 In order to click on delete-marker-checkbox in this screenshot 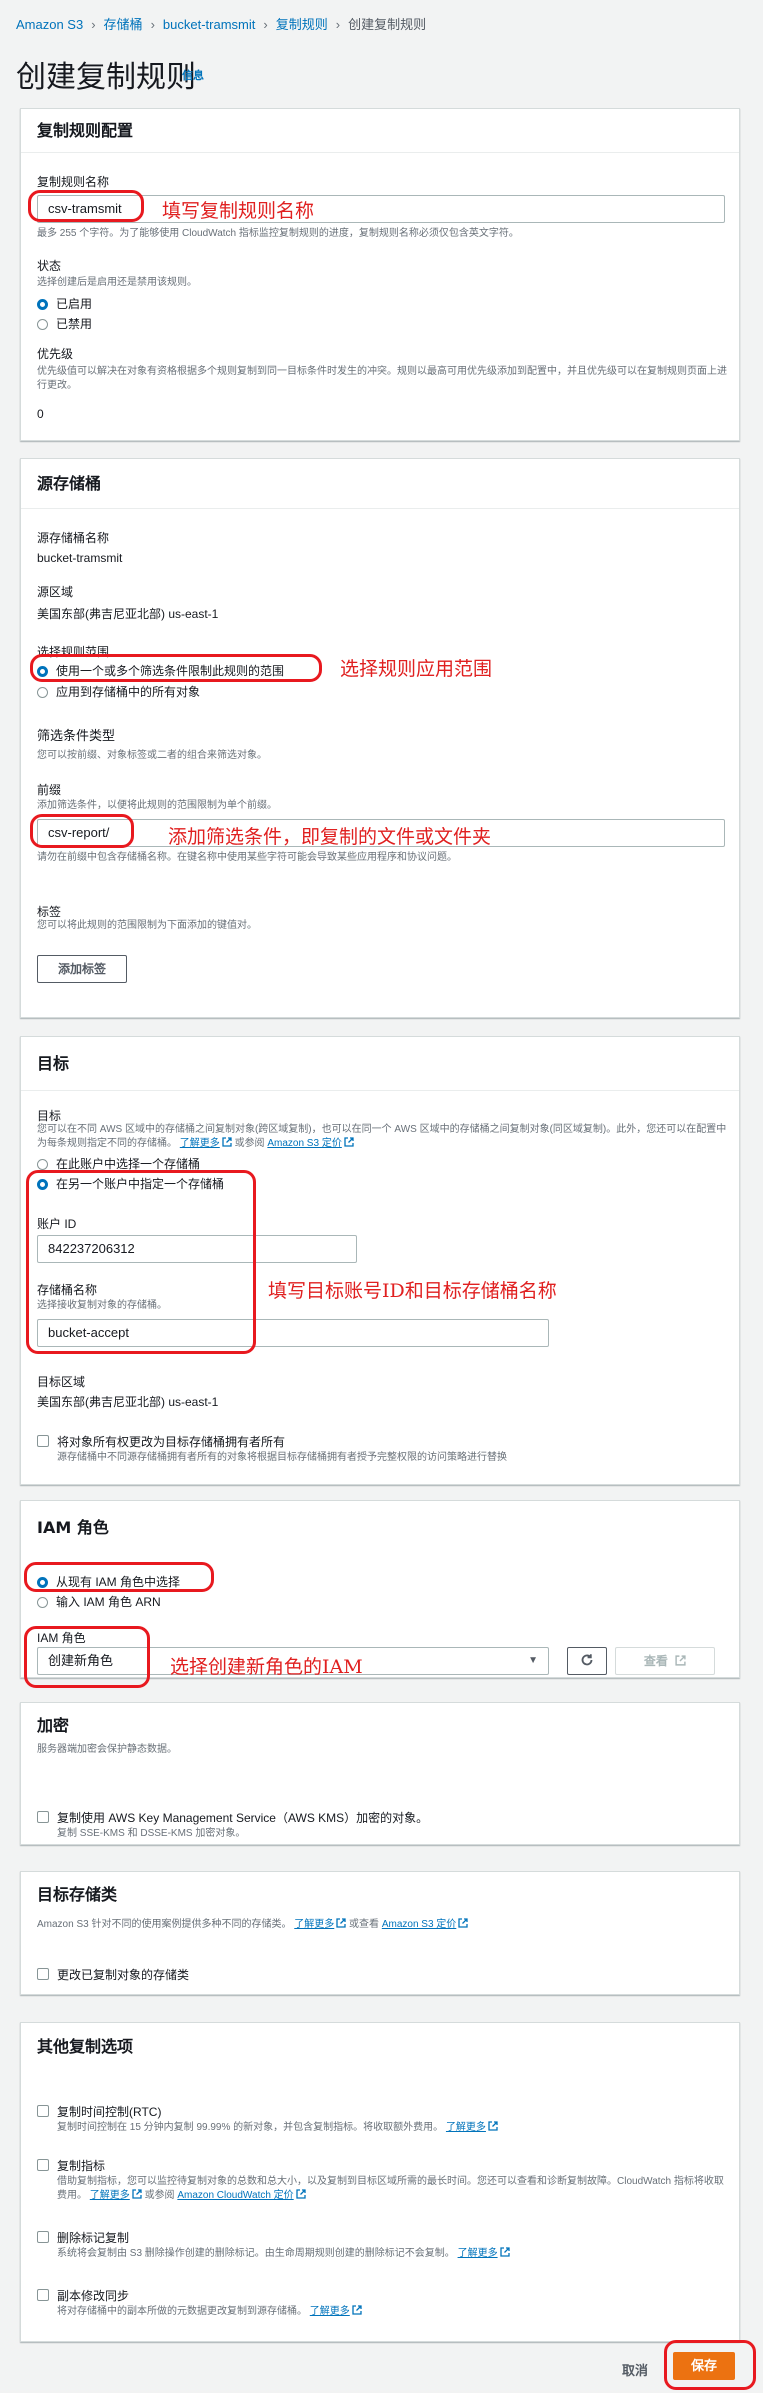, I will do `click(43, 2237)`.